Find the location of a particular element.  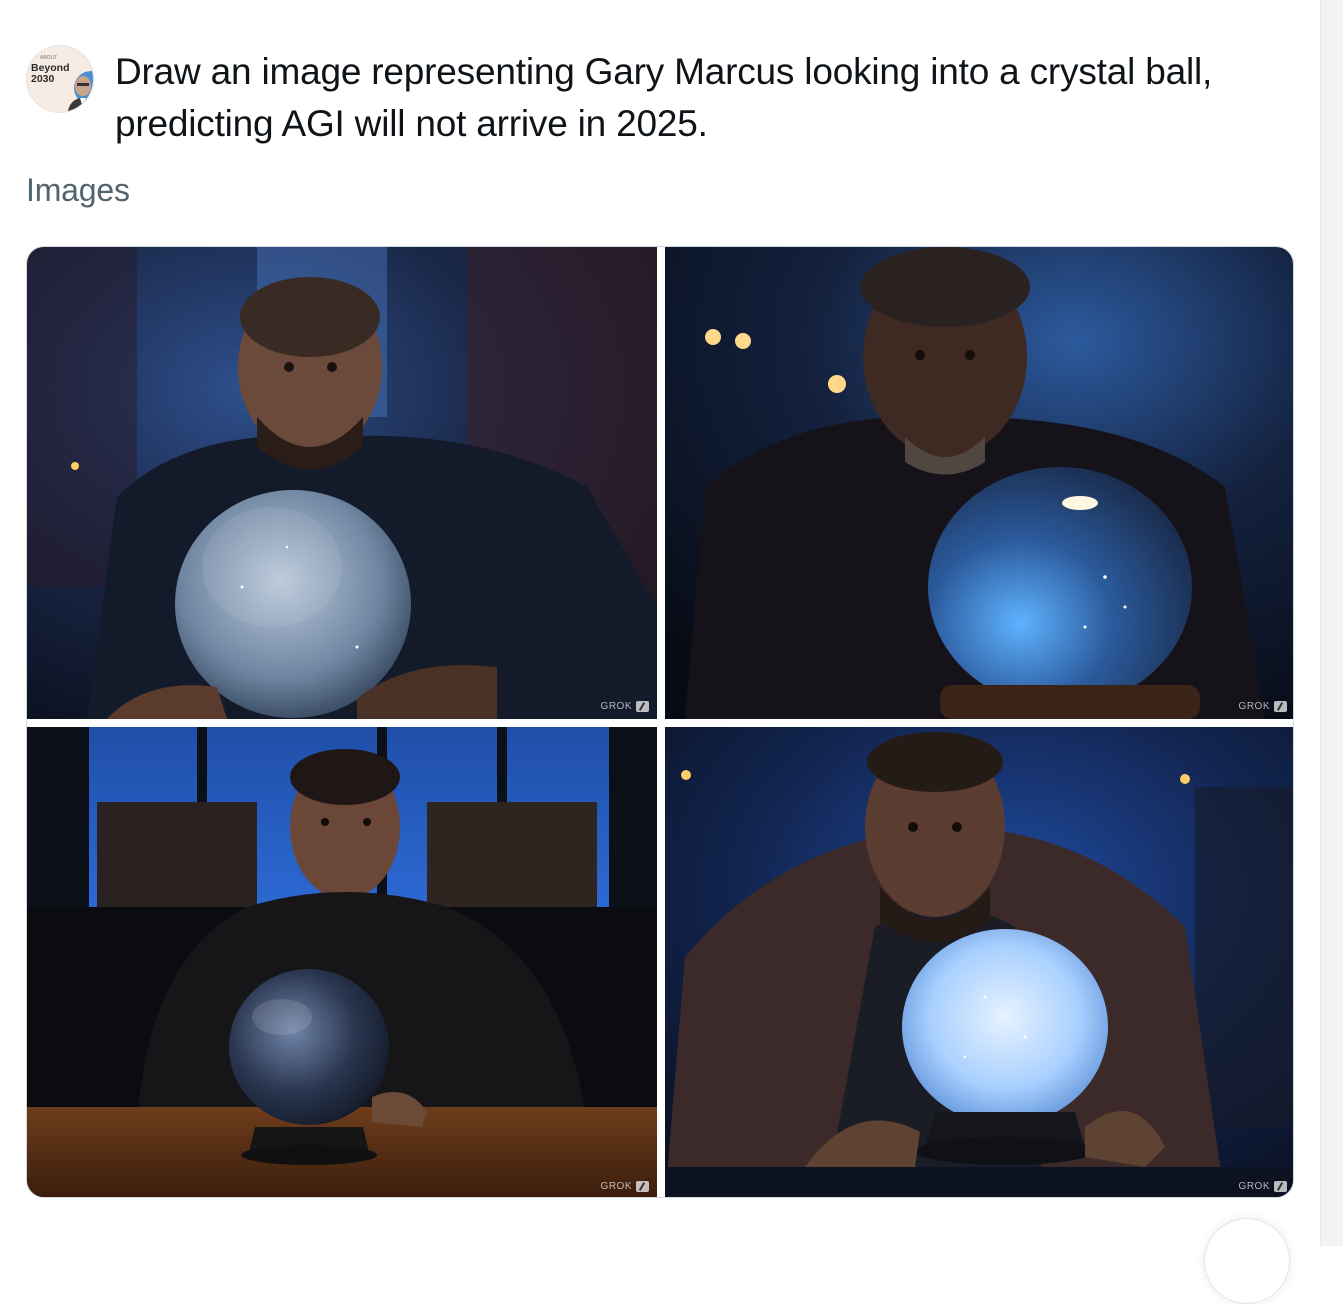

floating-action-button is located at coordinates (1247, 1261).